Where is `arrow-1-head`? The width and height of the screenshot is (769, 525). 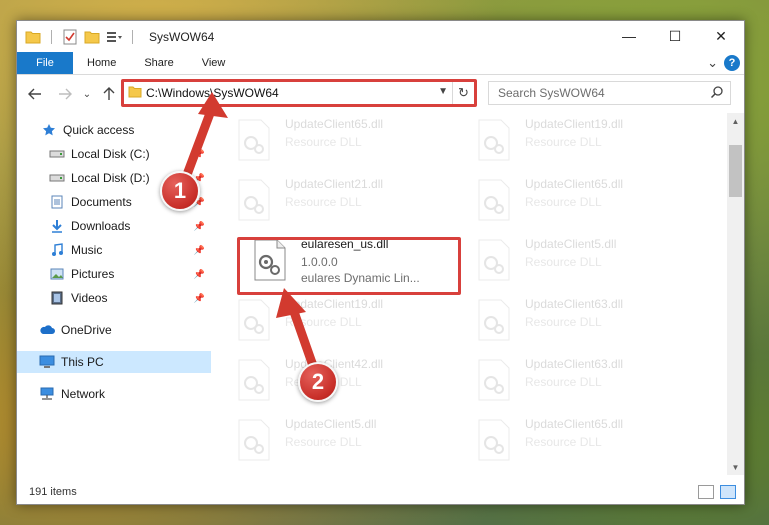 arrow-1-head is located at coordinates (213, 105).